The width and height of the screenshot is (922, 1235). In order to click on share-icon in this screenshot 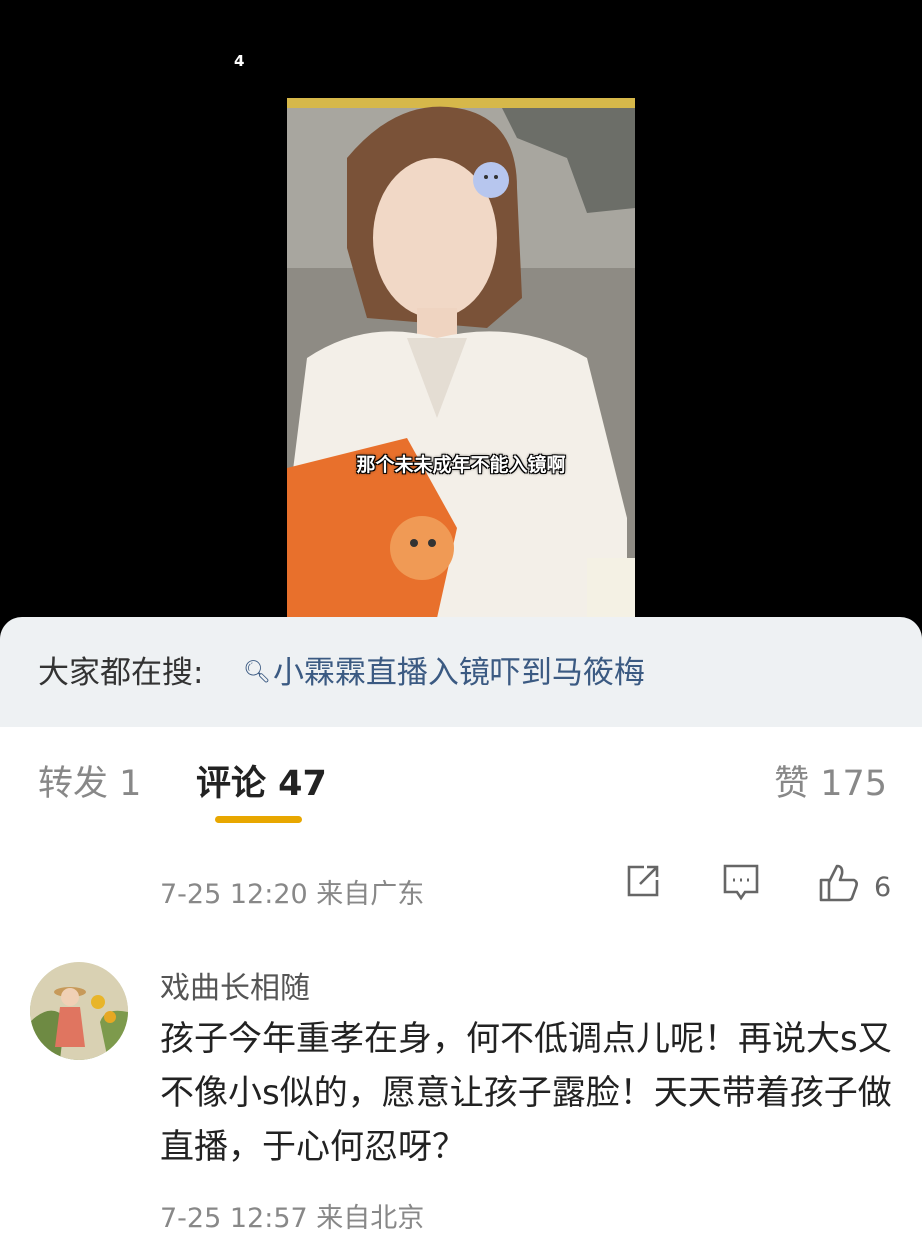, I will do `click(643, 883)`.